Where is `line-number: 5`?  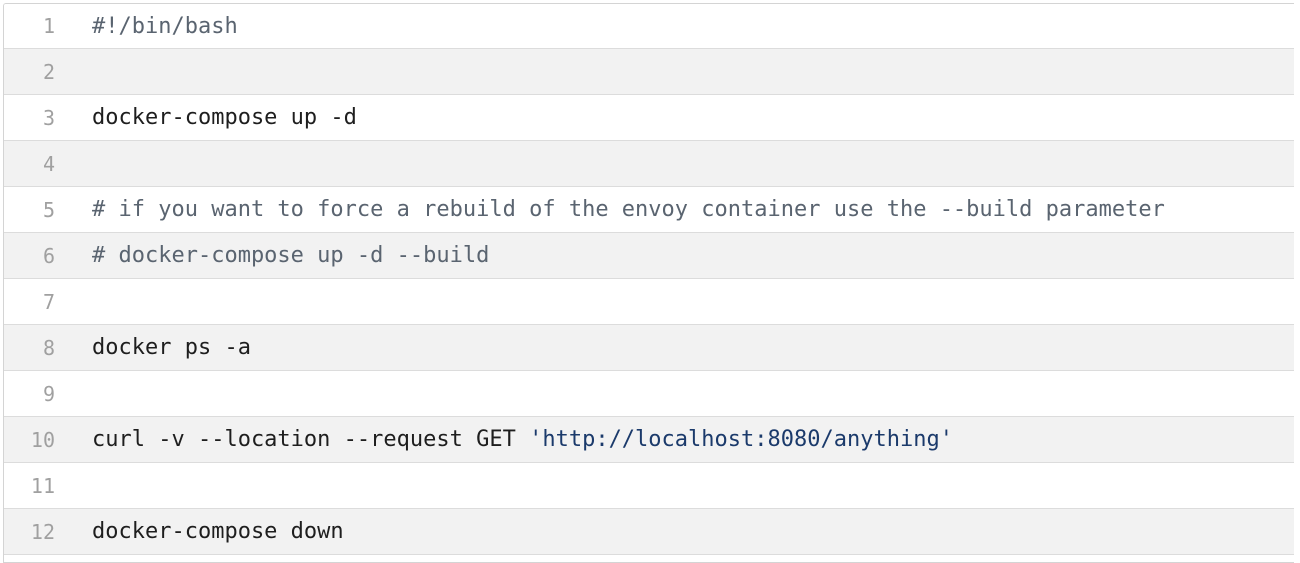 line-number: 5 is located at coordinates (29, 210).